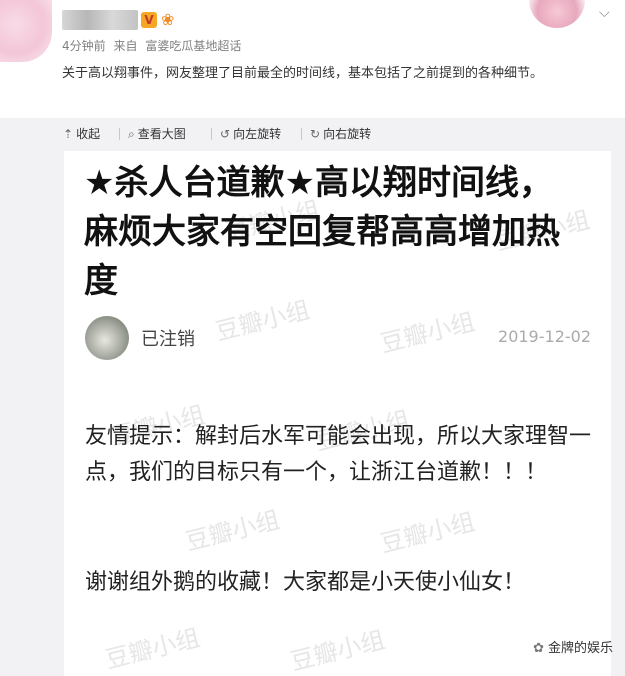 The image size is (625, 676). I want to click on rotate-right-label: 向右旋转, so click(347, 134).